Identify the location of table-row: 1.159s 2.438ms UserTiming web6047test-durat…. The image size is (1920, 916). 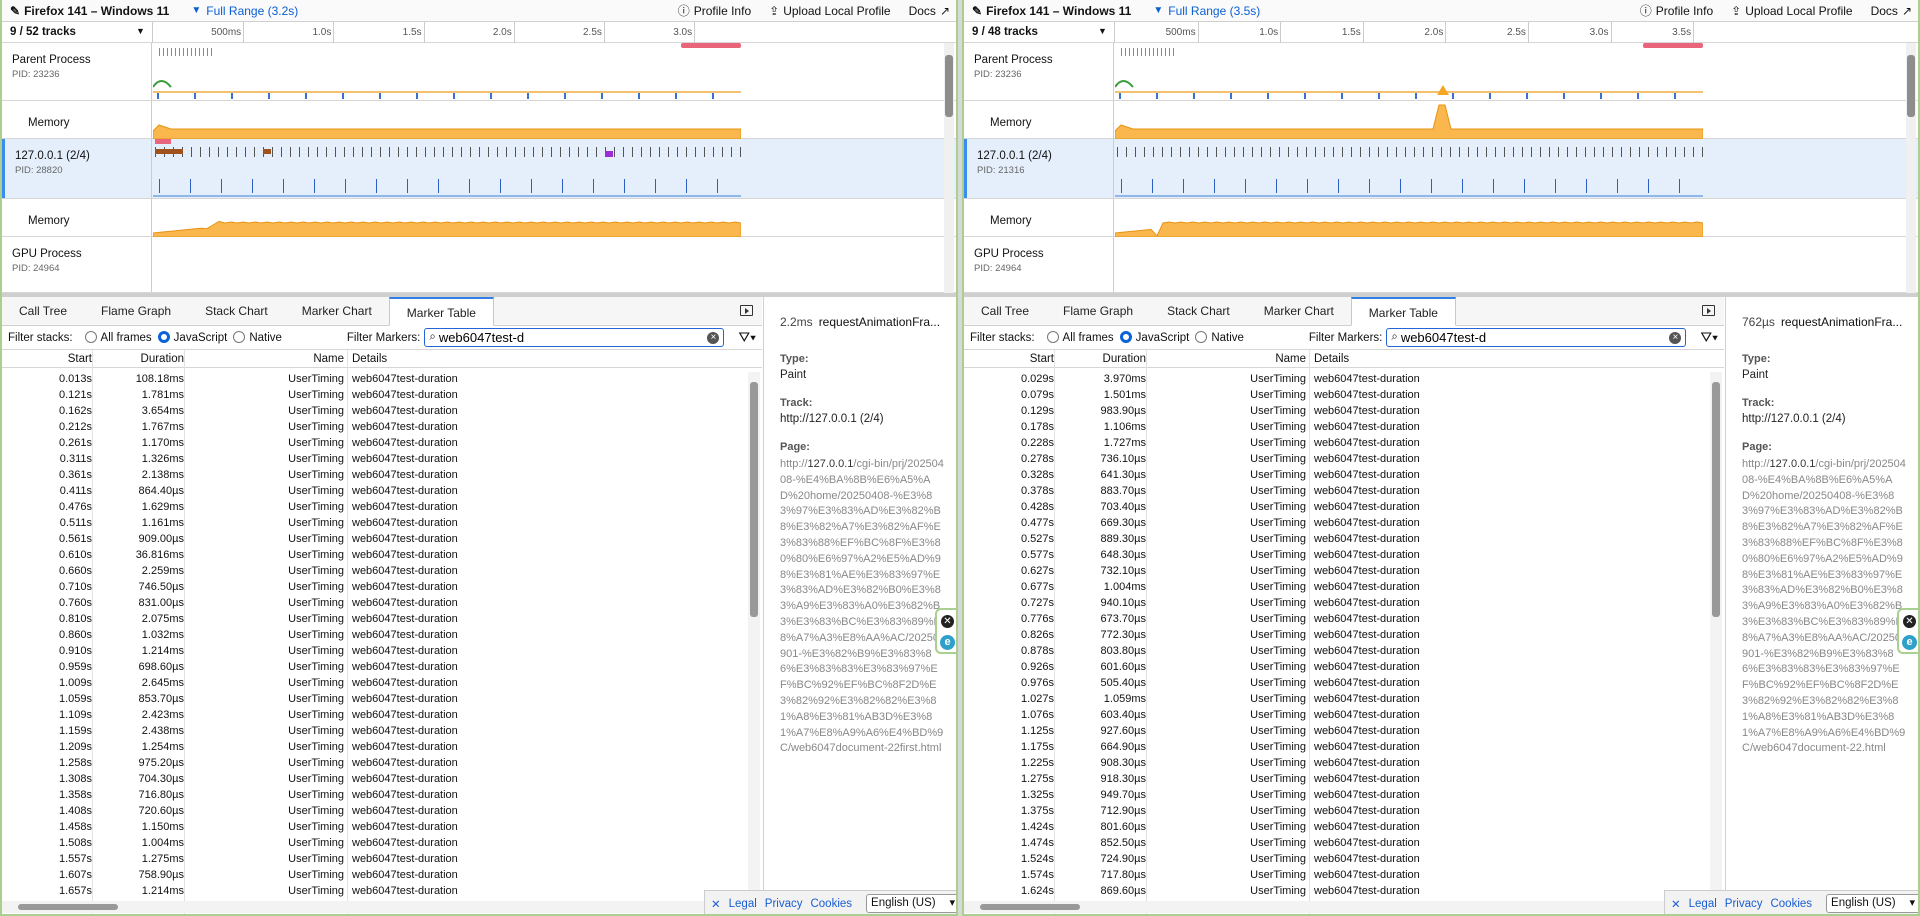
(374, 732).